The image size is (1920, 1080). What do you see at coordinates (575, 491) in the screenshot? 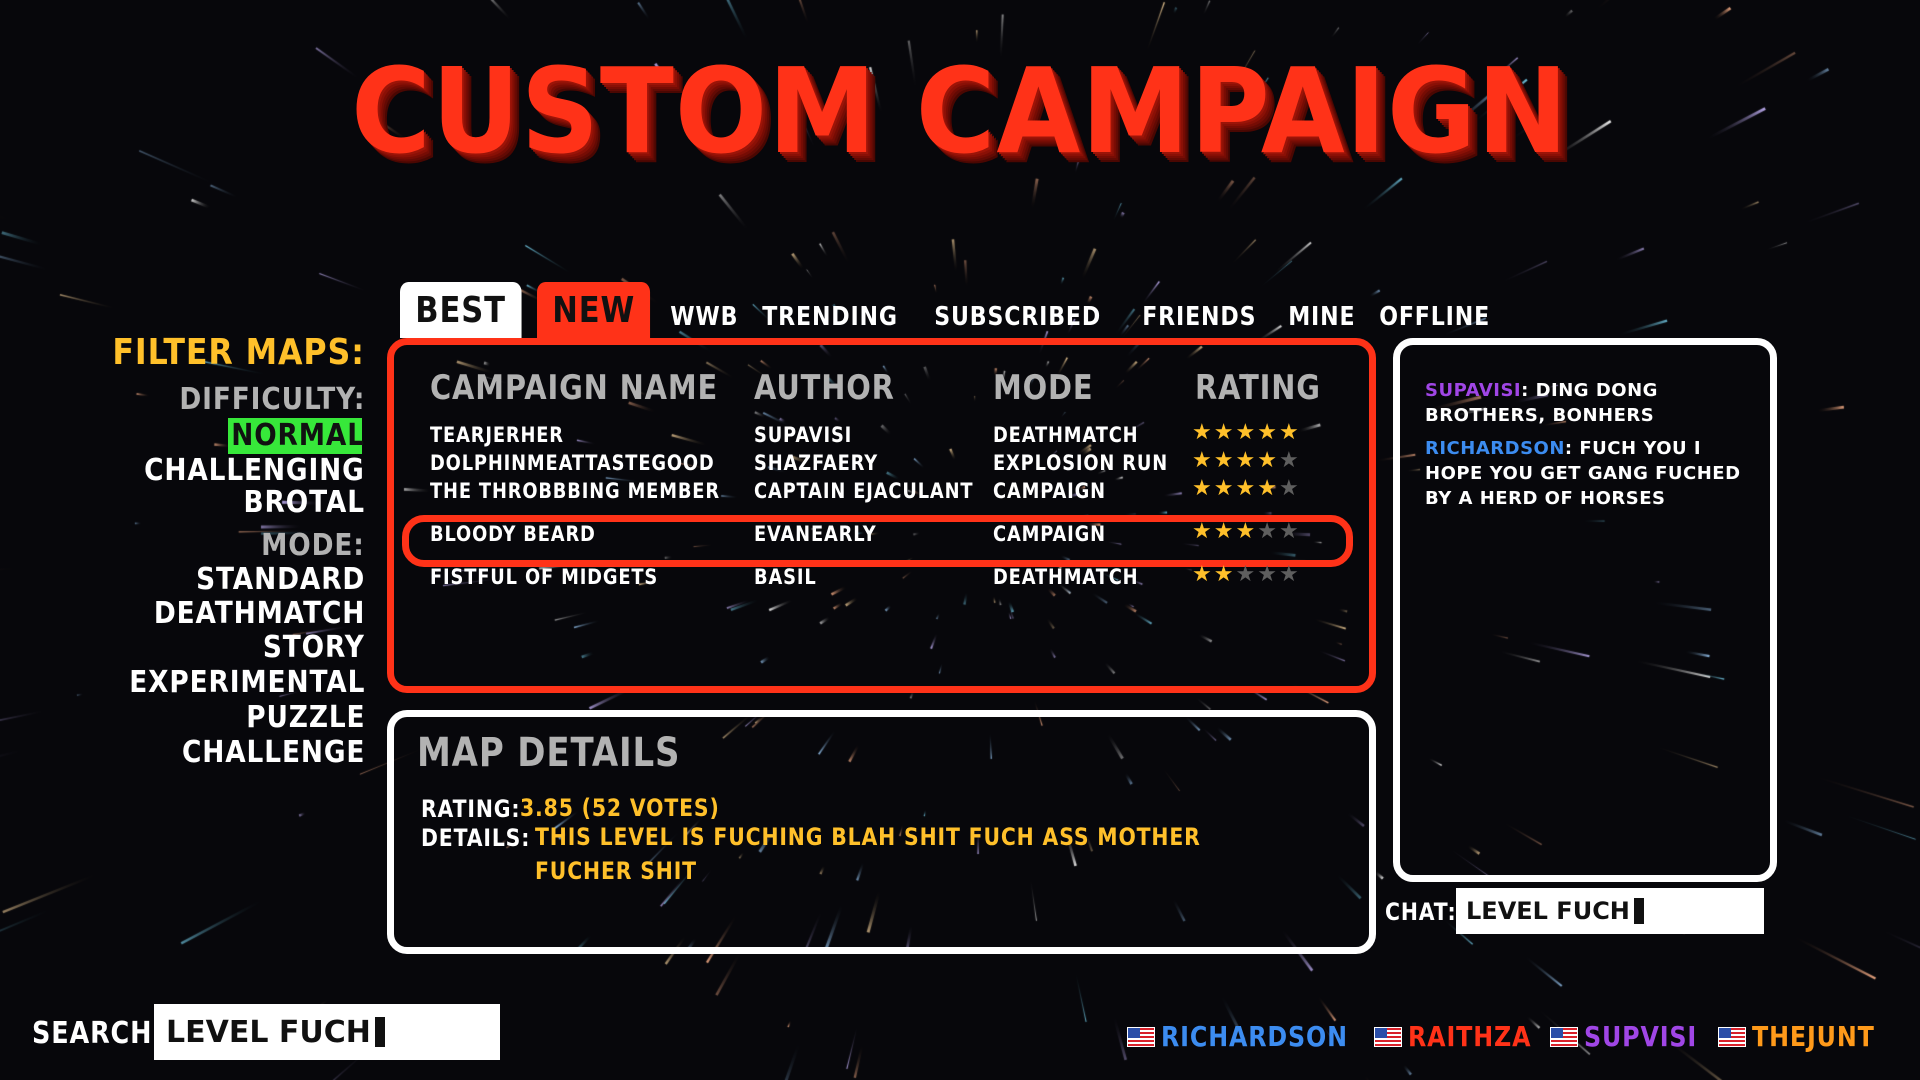
I see `row-name: THE THROBBBING MEMBER` at bounding box center [575, 491].